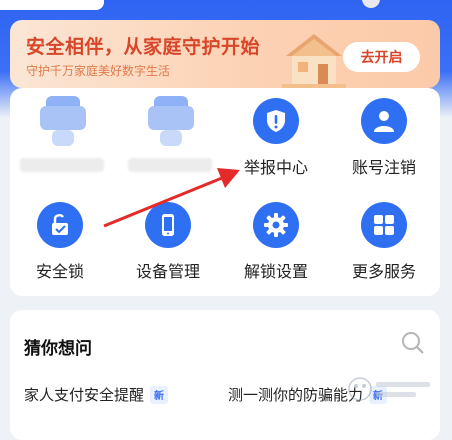  Describe the element at coordinates (143, 47) in the screenshot. I see `banner-title: 安全相伴，从家庭守护开始` at that location.